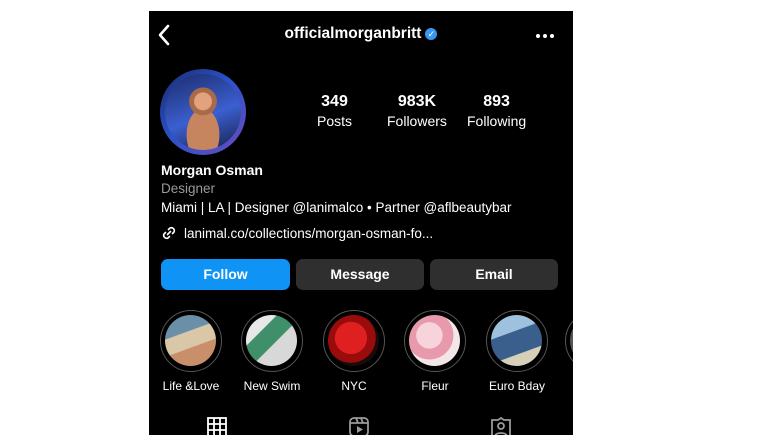 The image size is (768, 435). I want to click on highlight-label: Fleur, so click(435, 386).